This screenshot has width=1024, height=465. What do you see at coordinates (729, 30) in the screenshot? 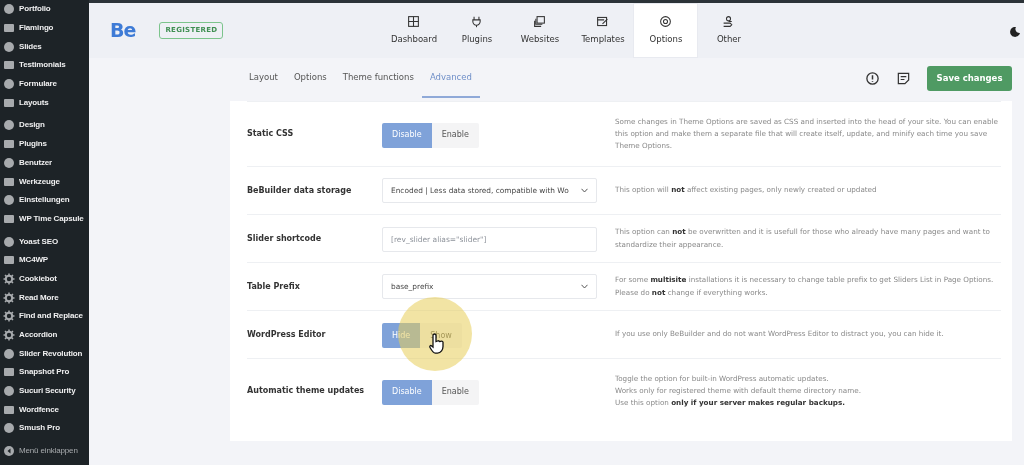
I see `nav-tab: Other` at bounding box center [729, 30].